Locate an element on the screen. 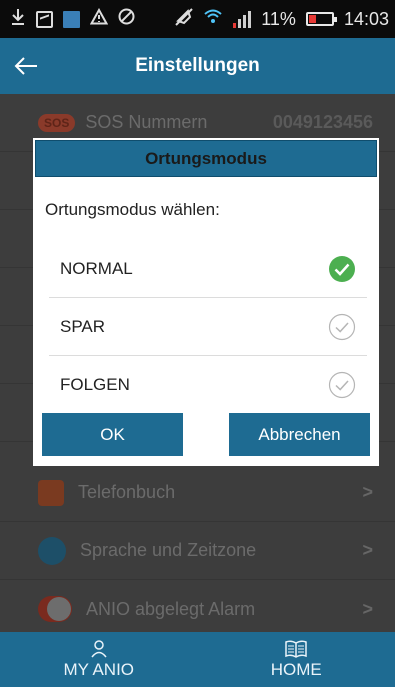 Image resolution: width=395 pixels, height=687 pixels. sos-label: SOS Nummern is located at coordinates (146, 122).